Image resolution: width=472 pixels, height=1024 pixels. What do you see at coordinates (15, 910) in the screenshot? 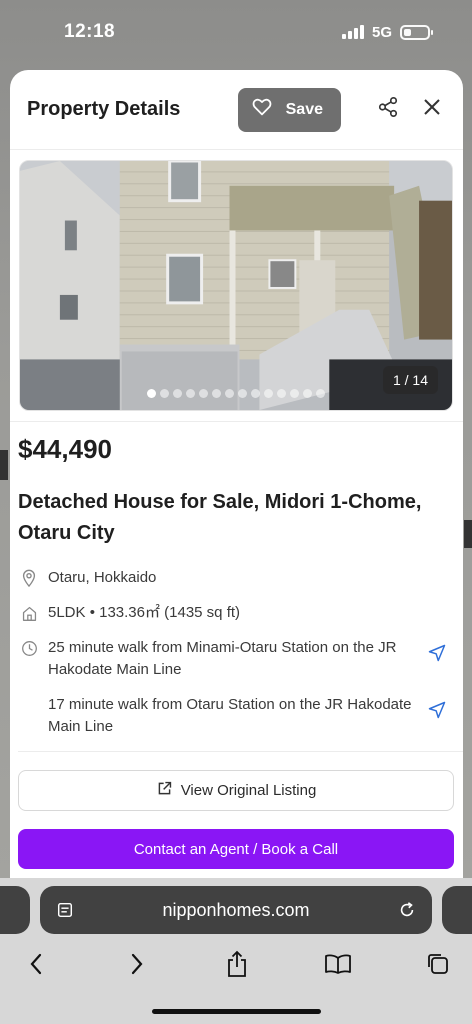
I see `previous-tab-peek` at bounding box center [15, 910].